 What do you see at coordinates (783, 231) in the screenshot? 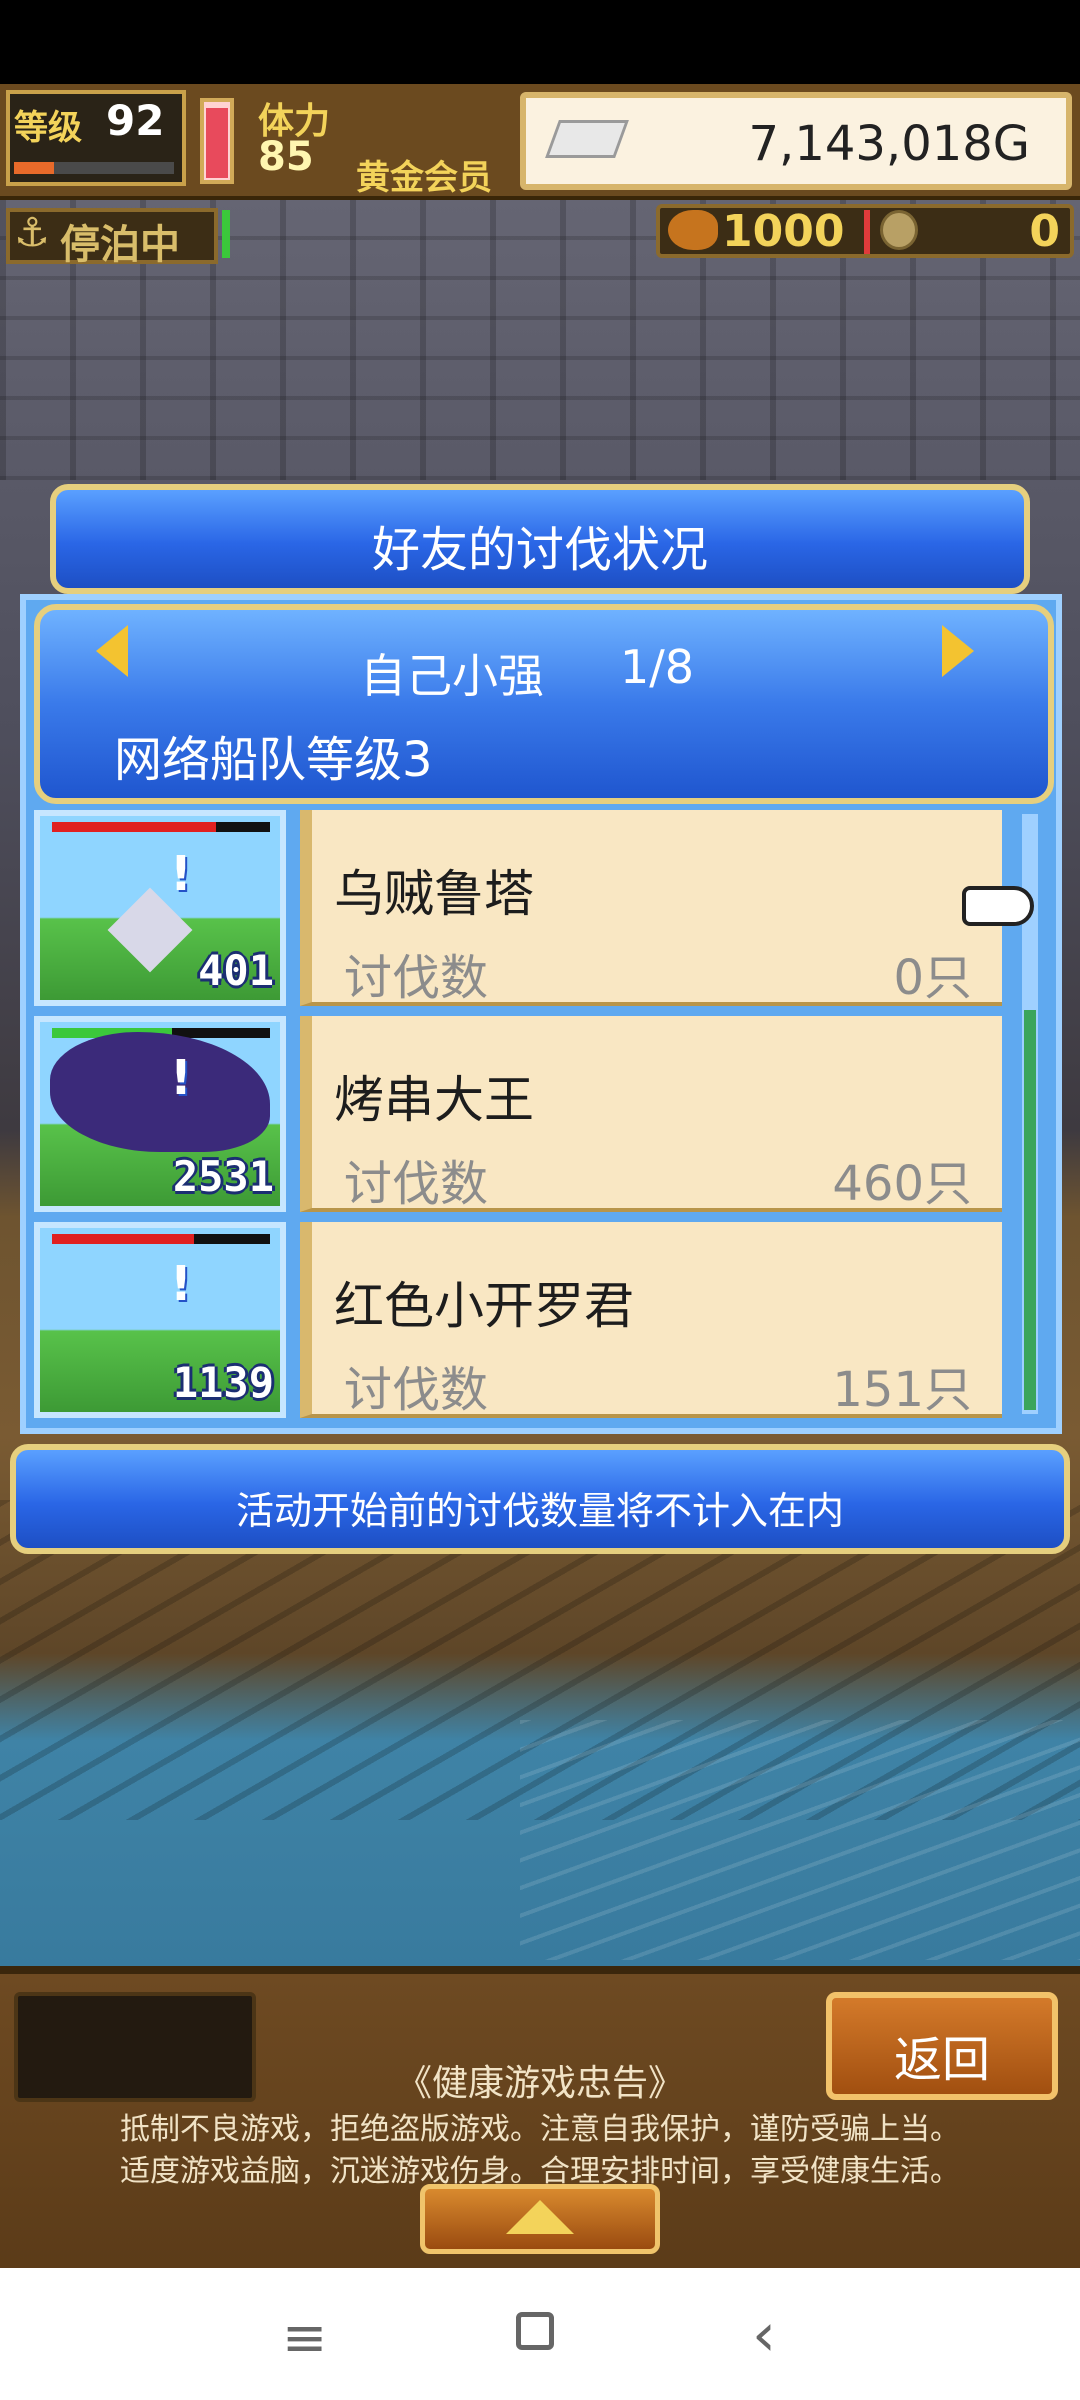
I see `meat-value: 1000` at bounding box center [783, 231].